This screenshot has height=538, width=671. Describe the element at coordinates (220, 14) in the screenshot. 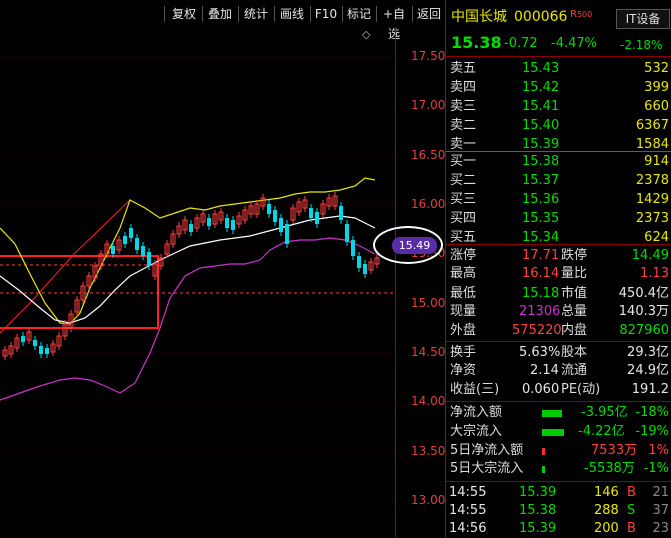

I see `overlay-button: 叠加` at that location.